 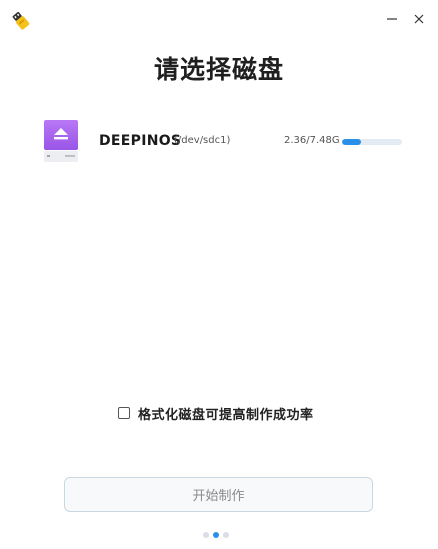 I want to click on minimize-button, so click(x=392, y=19).